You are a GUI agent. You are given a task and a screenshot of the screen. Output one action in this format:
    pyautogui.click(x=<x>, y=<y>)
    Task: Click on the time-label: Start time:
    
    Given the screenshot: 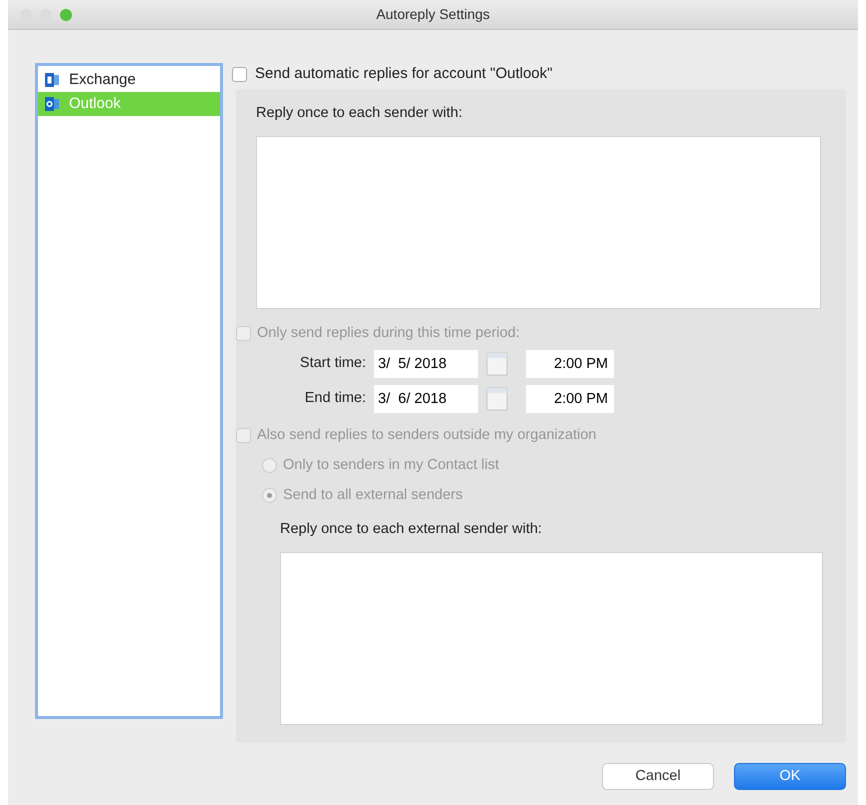 What is the action you would take?
    pyautogui.click(x=332, y=364)
    